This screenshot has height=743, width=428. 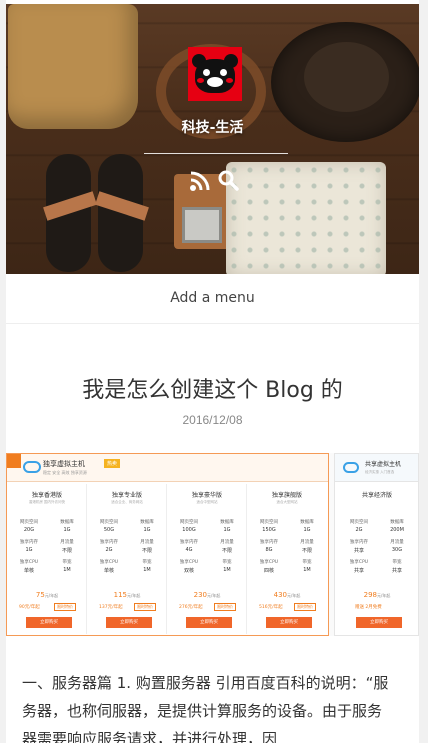 I want to click on bear-eye-left, so click(x=206, y=72).